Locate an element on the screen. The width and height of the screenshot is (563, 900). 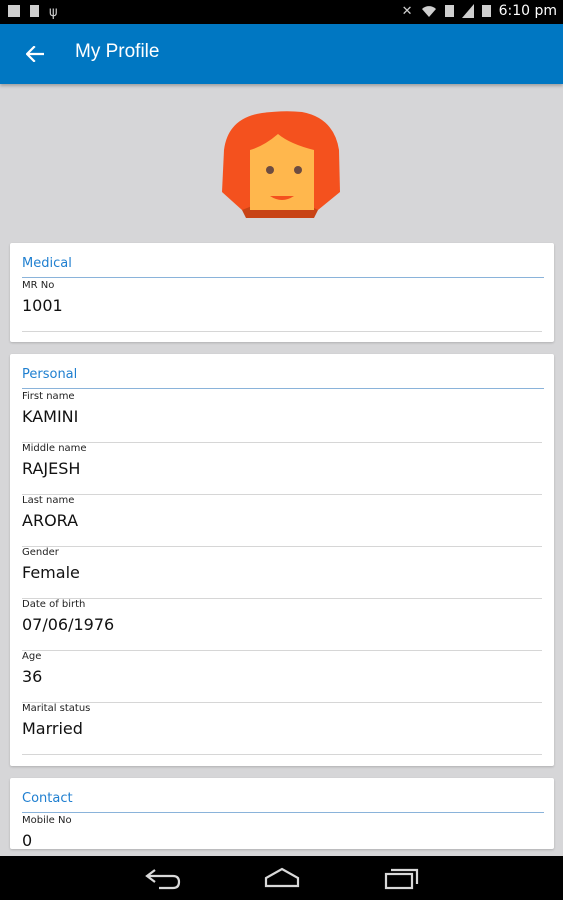
page-title: My Profile is located at coordinates (117, 51).